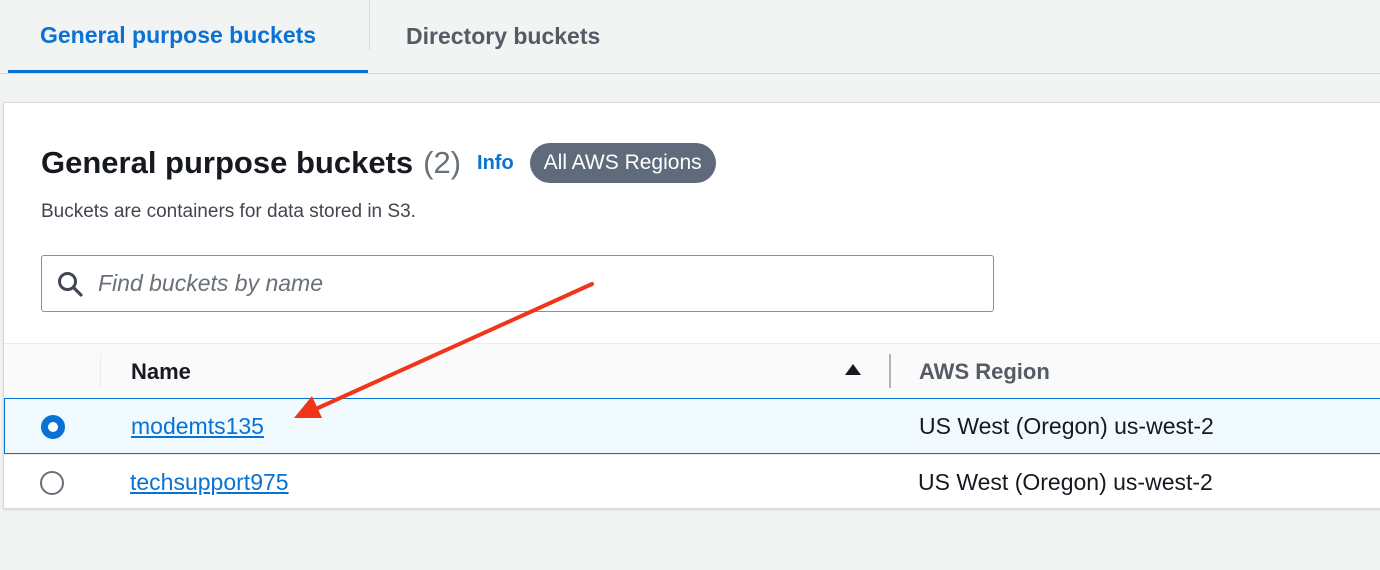  Describe the element at coordinates (692, 370) in the screenshot. I see `table-header: Name AWS Region` at that location.